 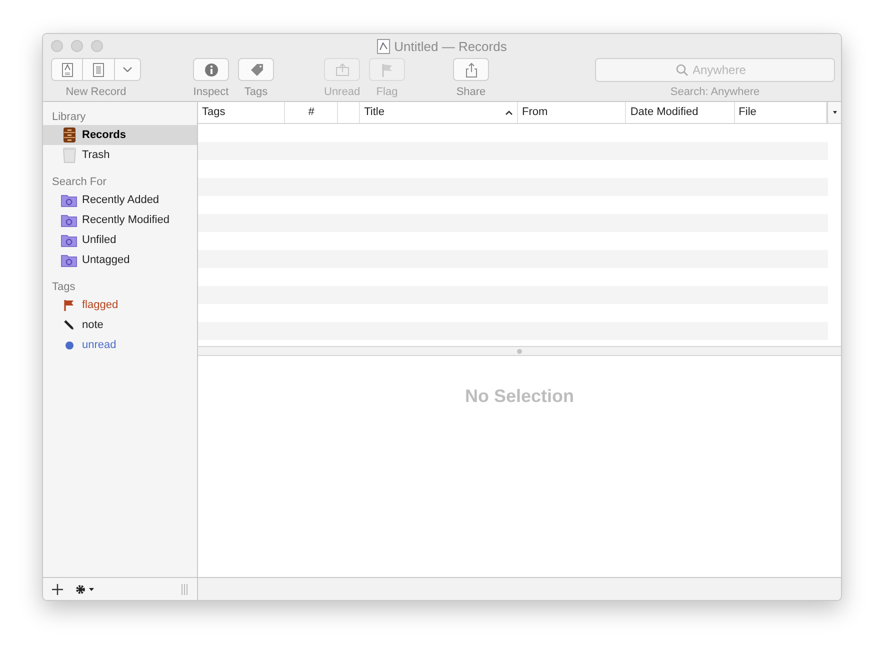 What do you see at coordinates (63, 287) in the screenshot?
I see `sidebar-section-header: Tags` at bounding box center [63, 287].